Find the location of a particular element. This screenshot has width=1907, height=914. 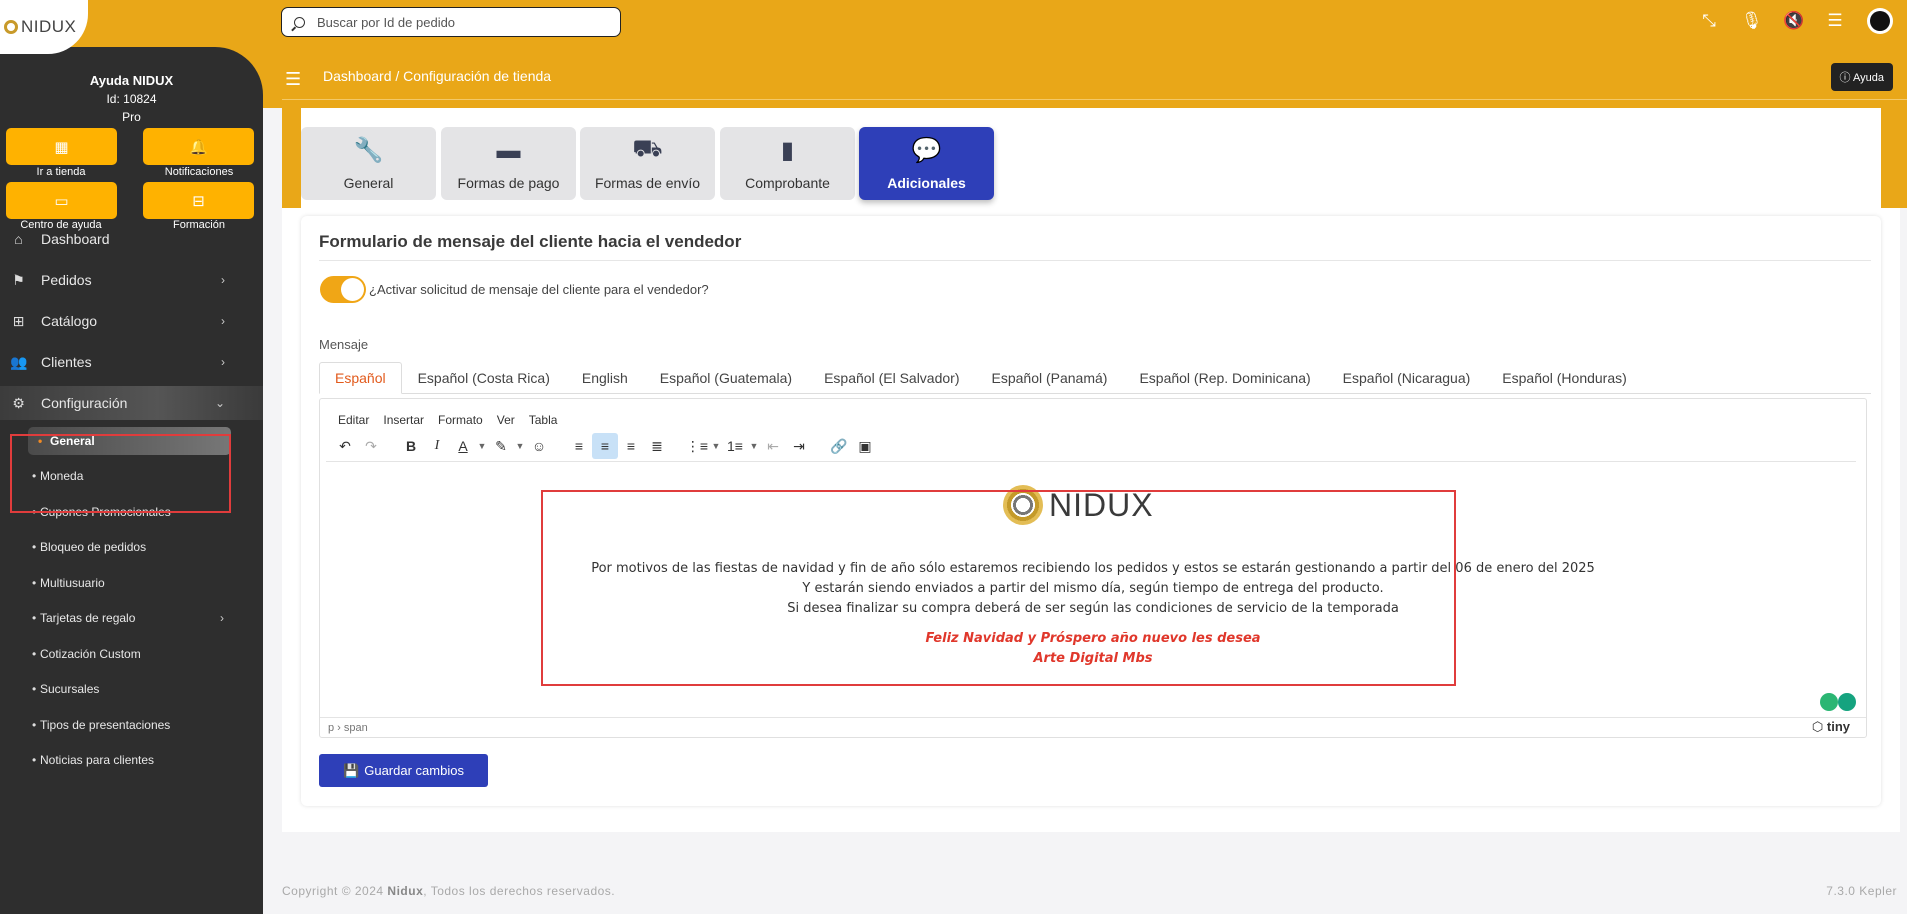

sub-item-noticias: Noticias para clientes is located at coordinates (93, 760).